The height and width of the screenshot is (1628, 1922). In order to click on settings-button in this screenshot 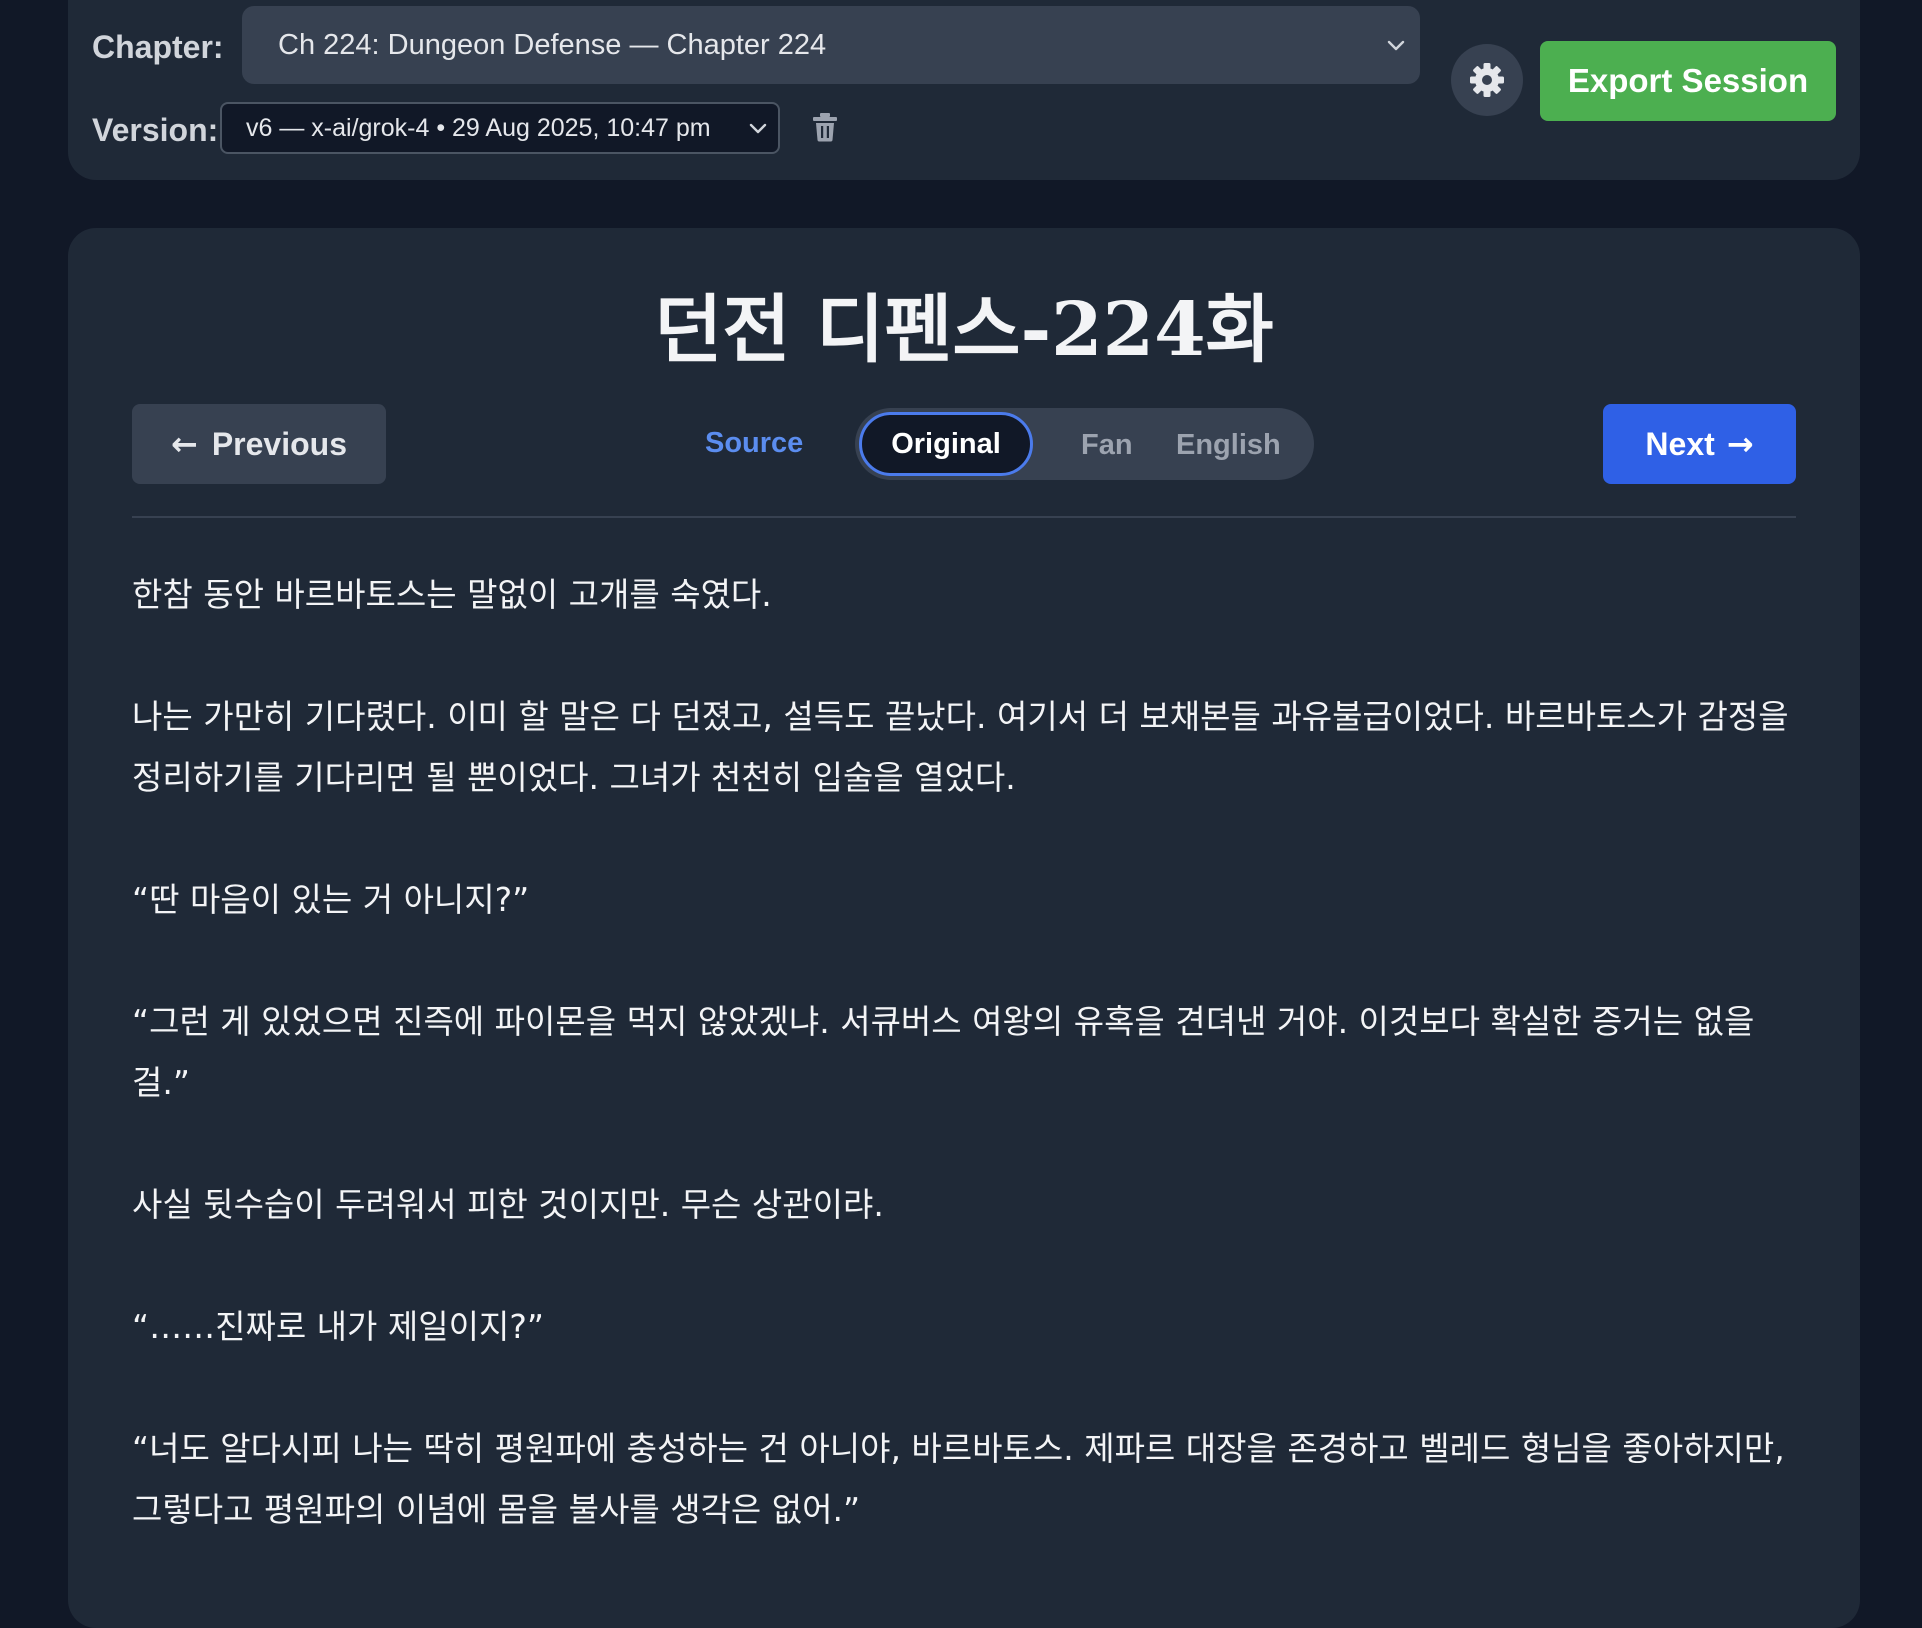, I will do `click(1487, 80)`.